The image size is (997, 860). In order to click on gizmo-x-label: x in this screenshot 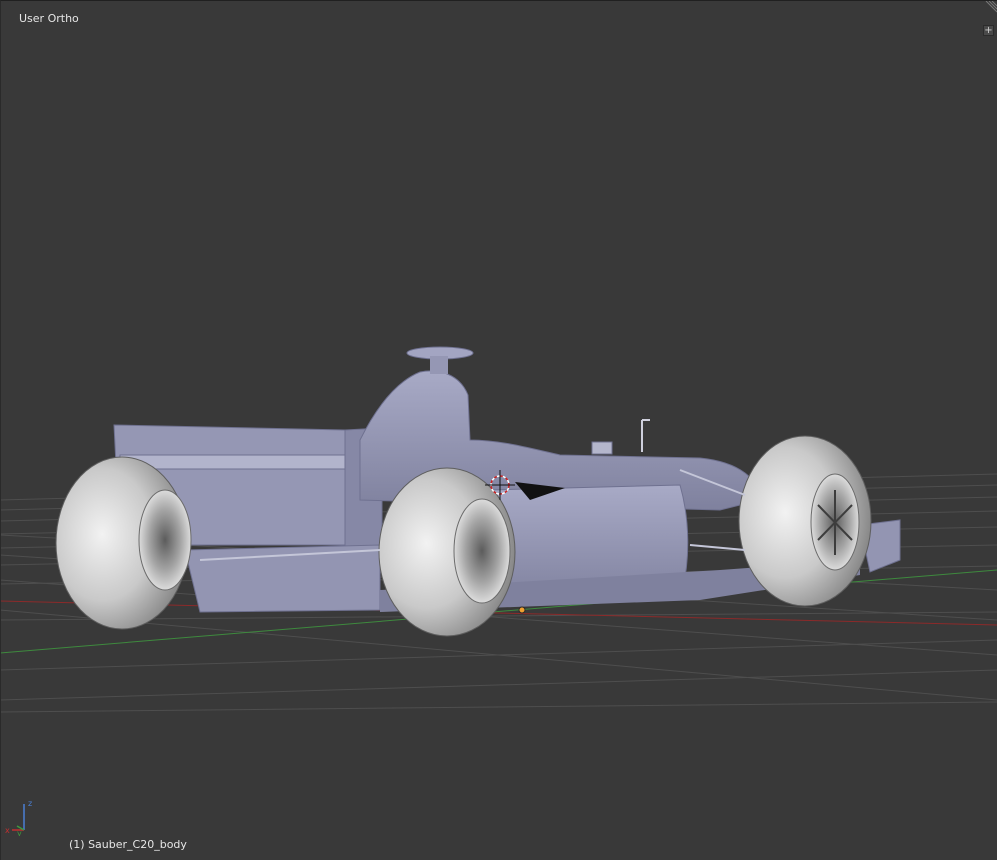, I will do `click(7, 830)`.